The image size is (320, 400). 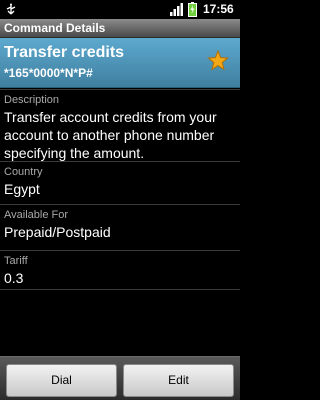 What do you see at coordinates (61, 380) in the screenshot?
I see `dial-button: Dial` at bounding box center [61, 380].